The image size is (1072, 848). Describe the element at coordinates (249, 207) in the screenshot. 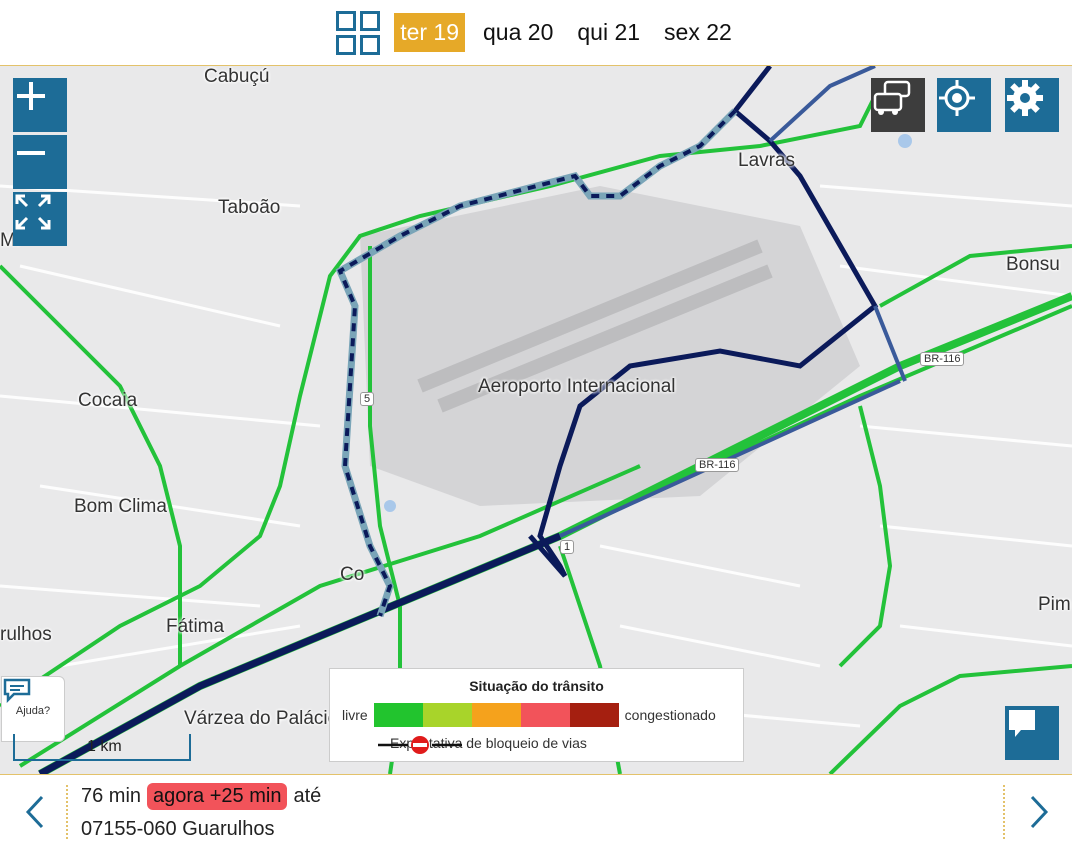

I see `place-label-taboao: Taboão` at that location.